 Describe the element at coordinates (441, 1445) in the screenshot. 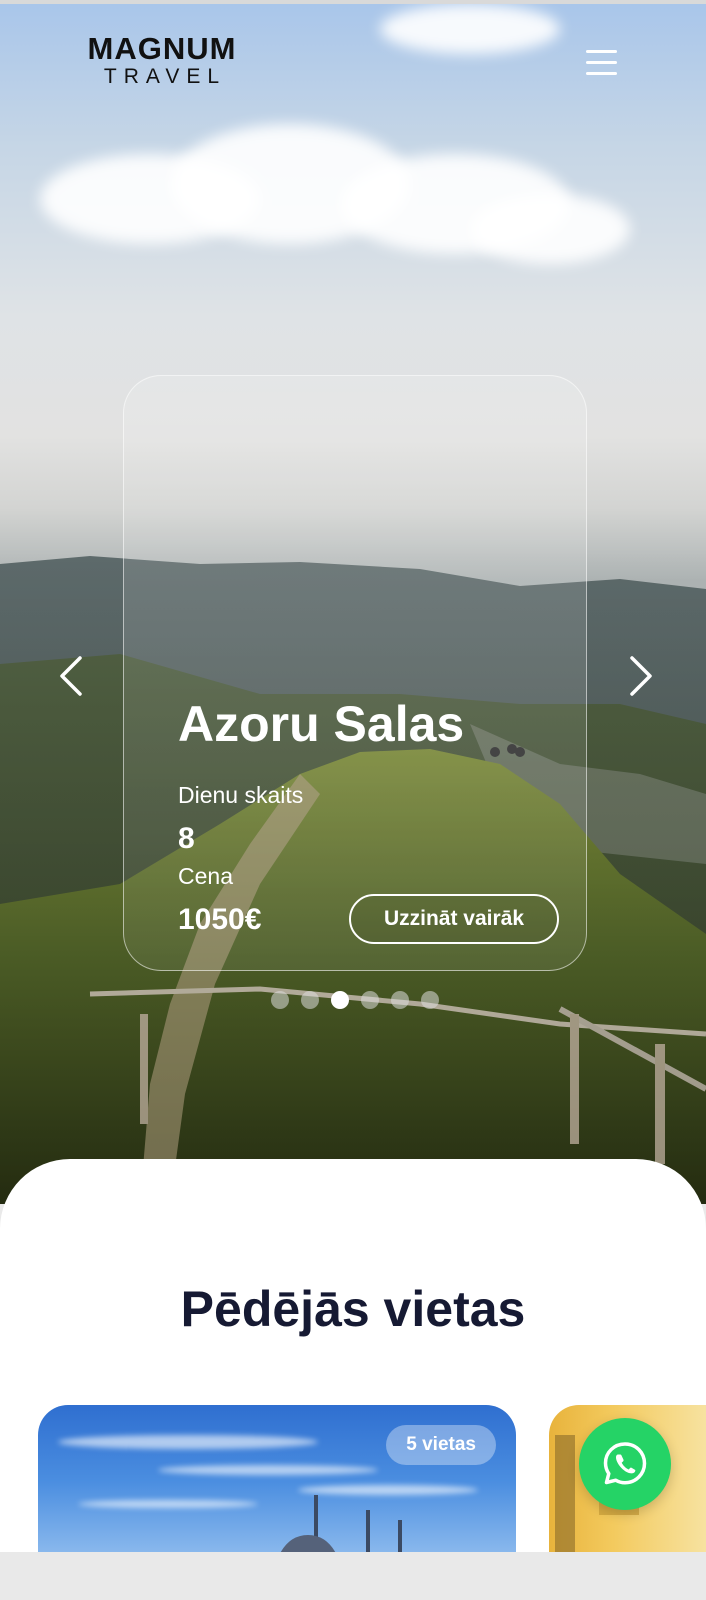

I see `places-left-badge: 5 vietas` at that location.